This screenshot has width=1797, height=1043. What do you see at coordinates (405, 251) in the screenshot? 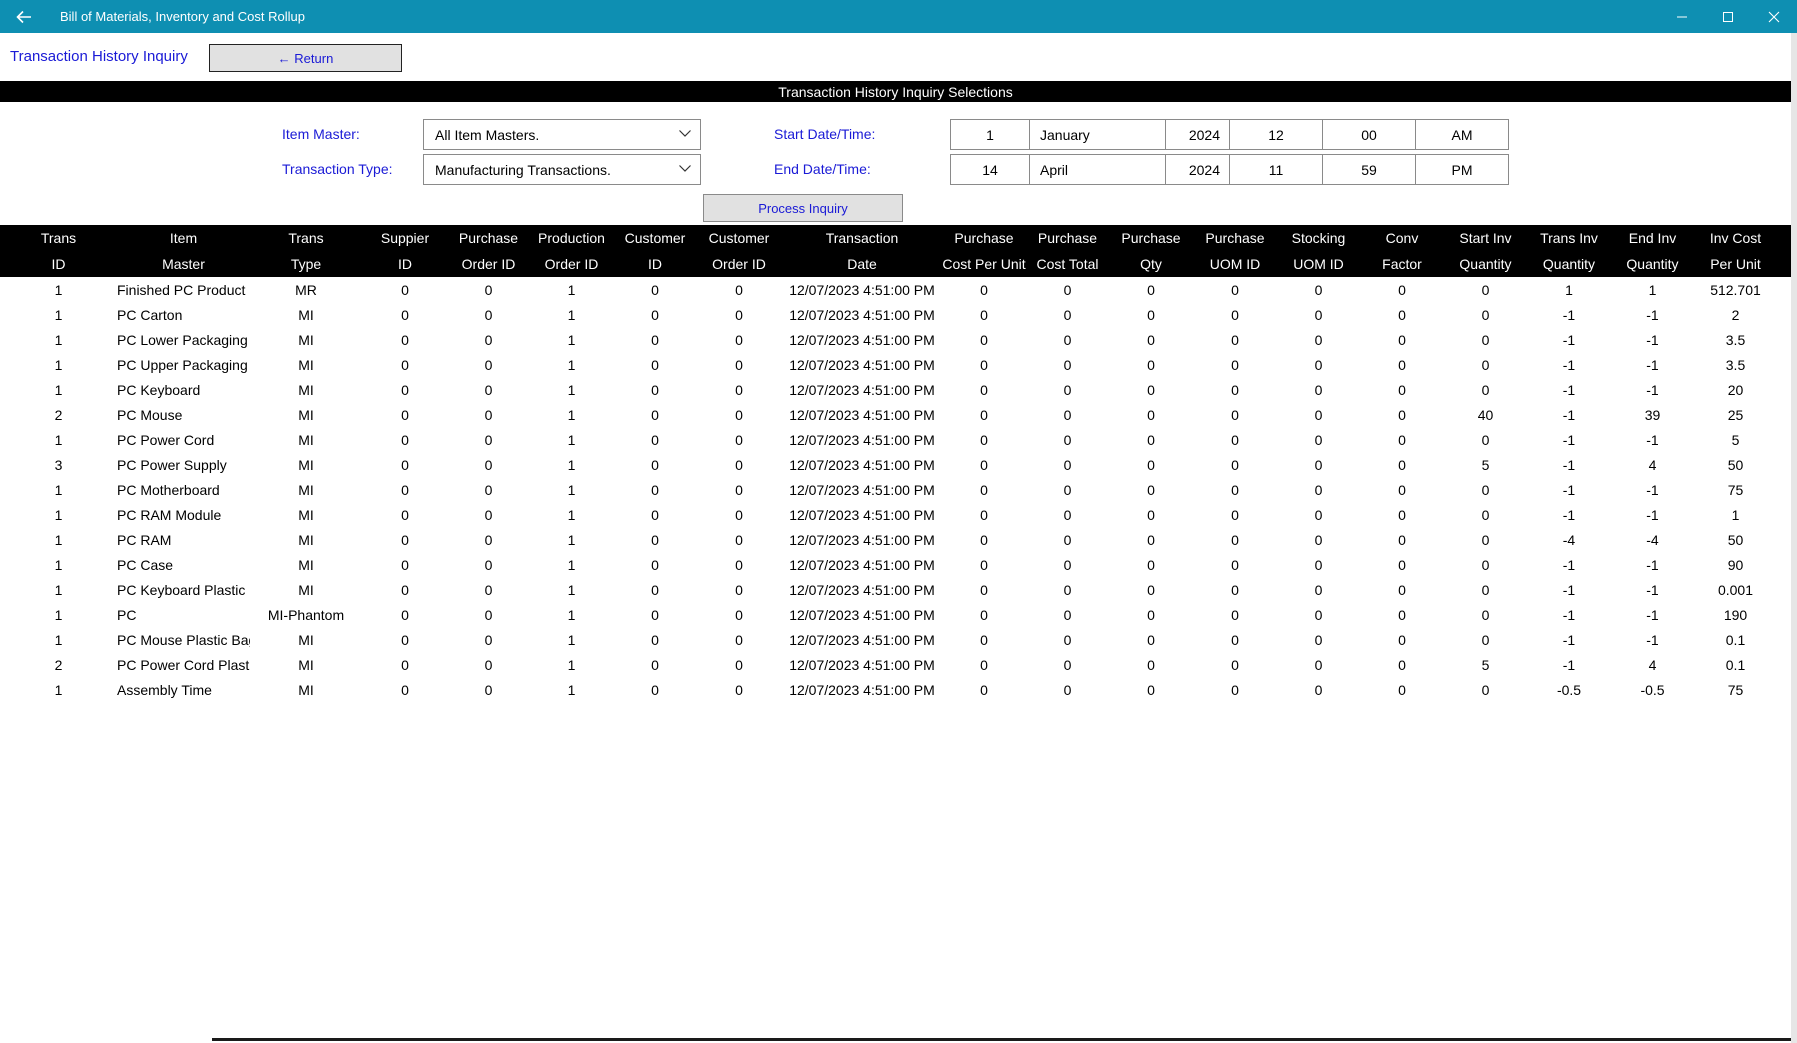
I see `column-header: Suppier ID` at bounding box center [405, 251].